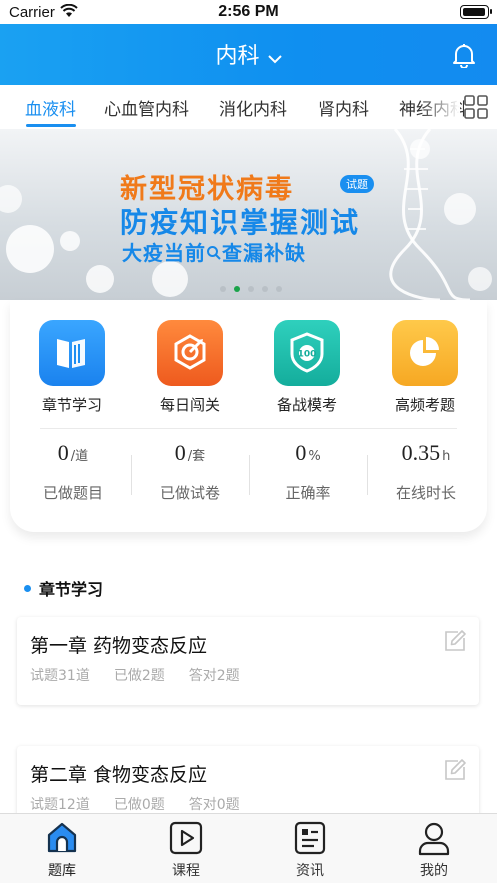 Image resolution: width=497 pixels, height=883 pixels. I want to click on chevron-down-icon, so click(274, 57).